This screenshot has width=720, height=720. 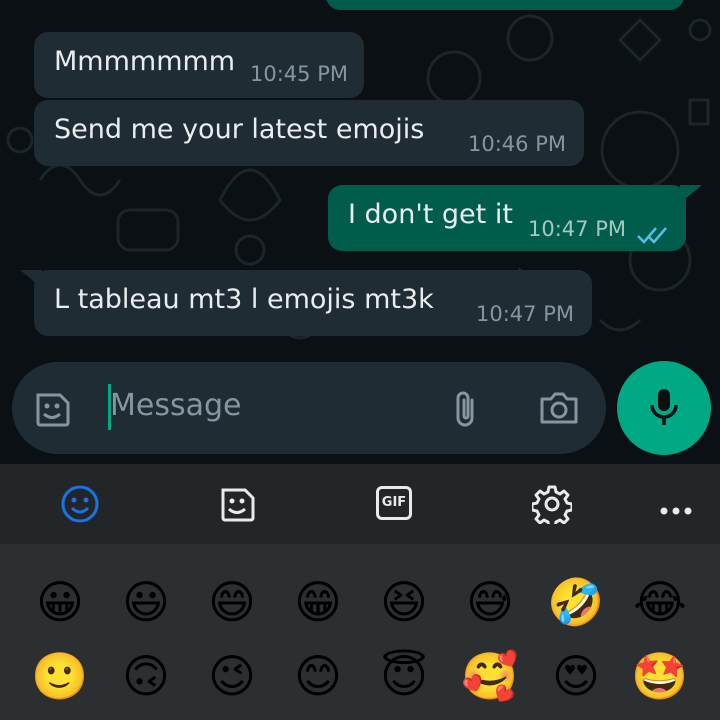 I want to click on emoji-key: 😁, so click(x=318, y=602).